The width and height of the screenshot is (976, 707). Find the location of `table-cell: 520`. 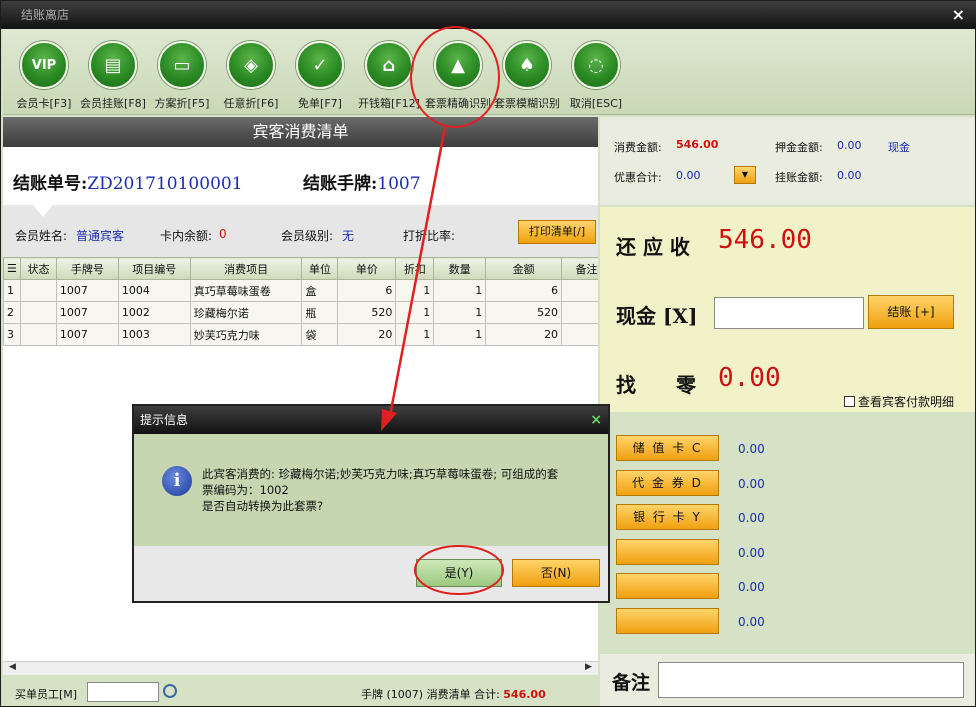

table-cell: 520 is located at coordinates (524, 312).